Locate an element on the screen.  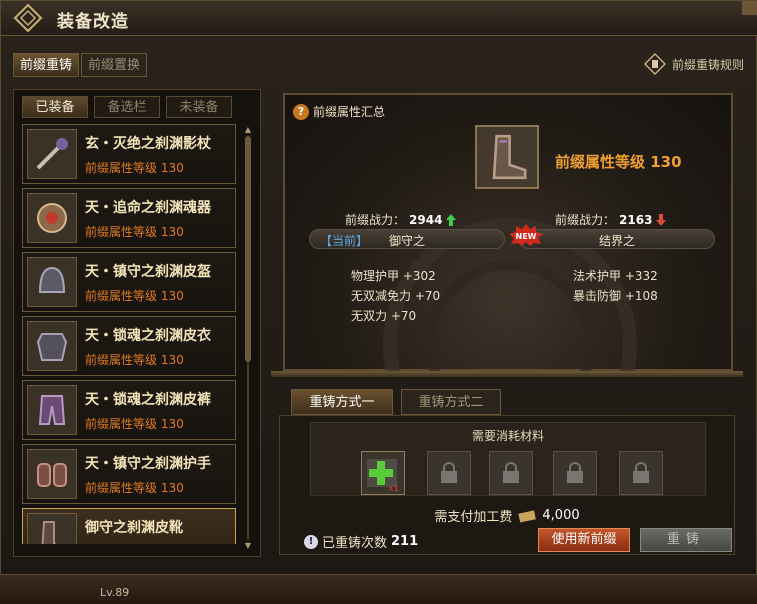
reforge-count: ! 已重铸次数 211 is located at coordinates (361, 541).